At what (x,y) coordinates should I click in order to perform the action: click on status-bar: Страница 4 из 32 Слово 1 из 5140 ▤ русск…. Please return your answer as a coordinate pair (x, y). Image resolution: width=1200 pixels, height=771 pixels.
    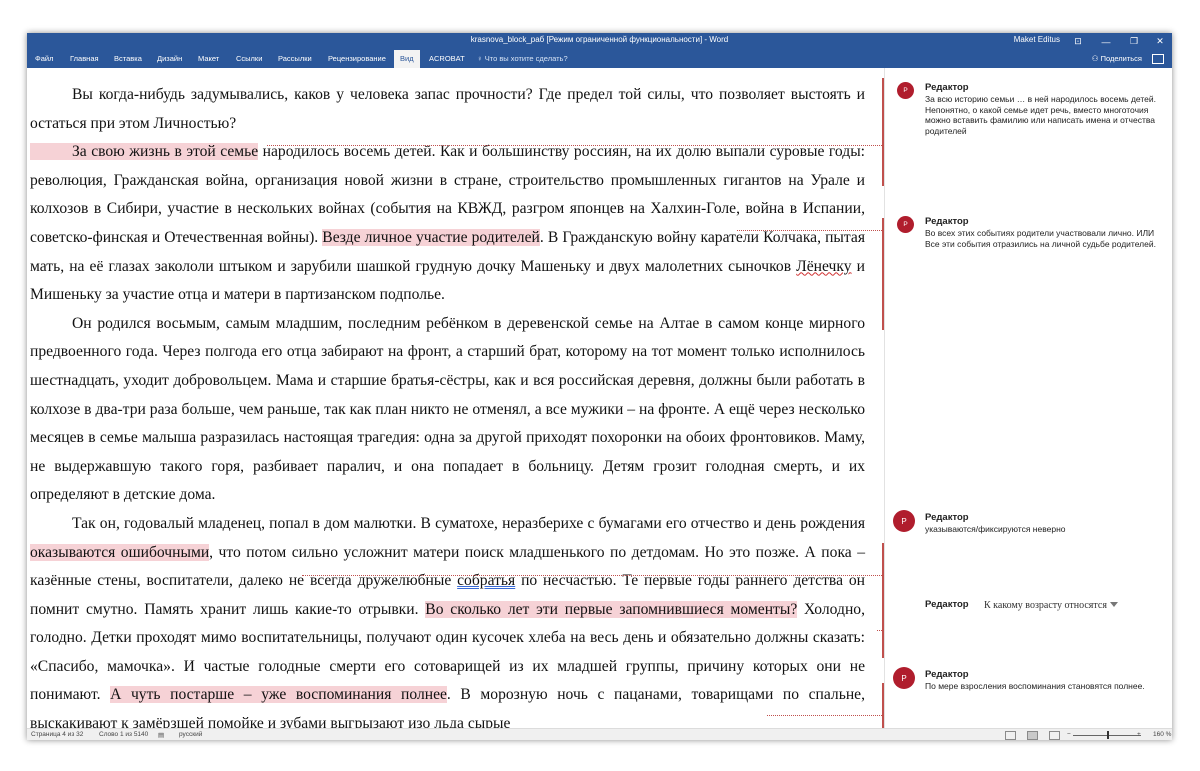
    Looking at the image, I should click on (599, 734).